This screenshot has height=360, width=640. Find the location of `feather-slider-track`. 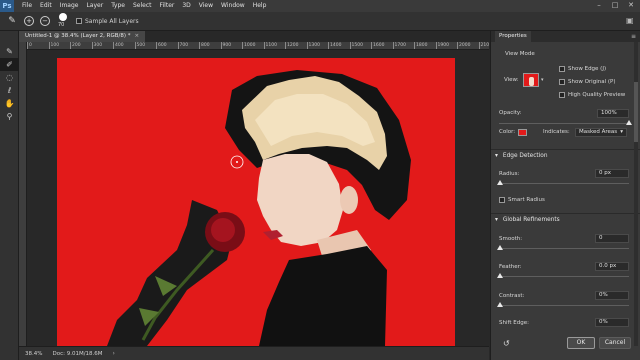

feather-slider-track is located at coordinates (564, 276).